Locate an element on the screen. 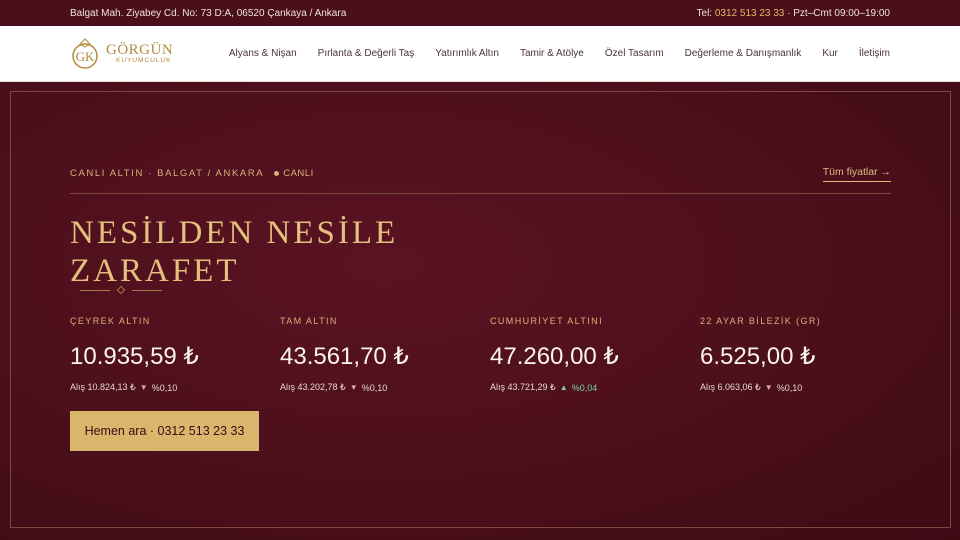 The width and height of the screenshot is (960, 540). live-label: CANLI is located at coordinates (298, 173).